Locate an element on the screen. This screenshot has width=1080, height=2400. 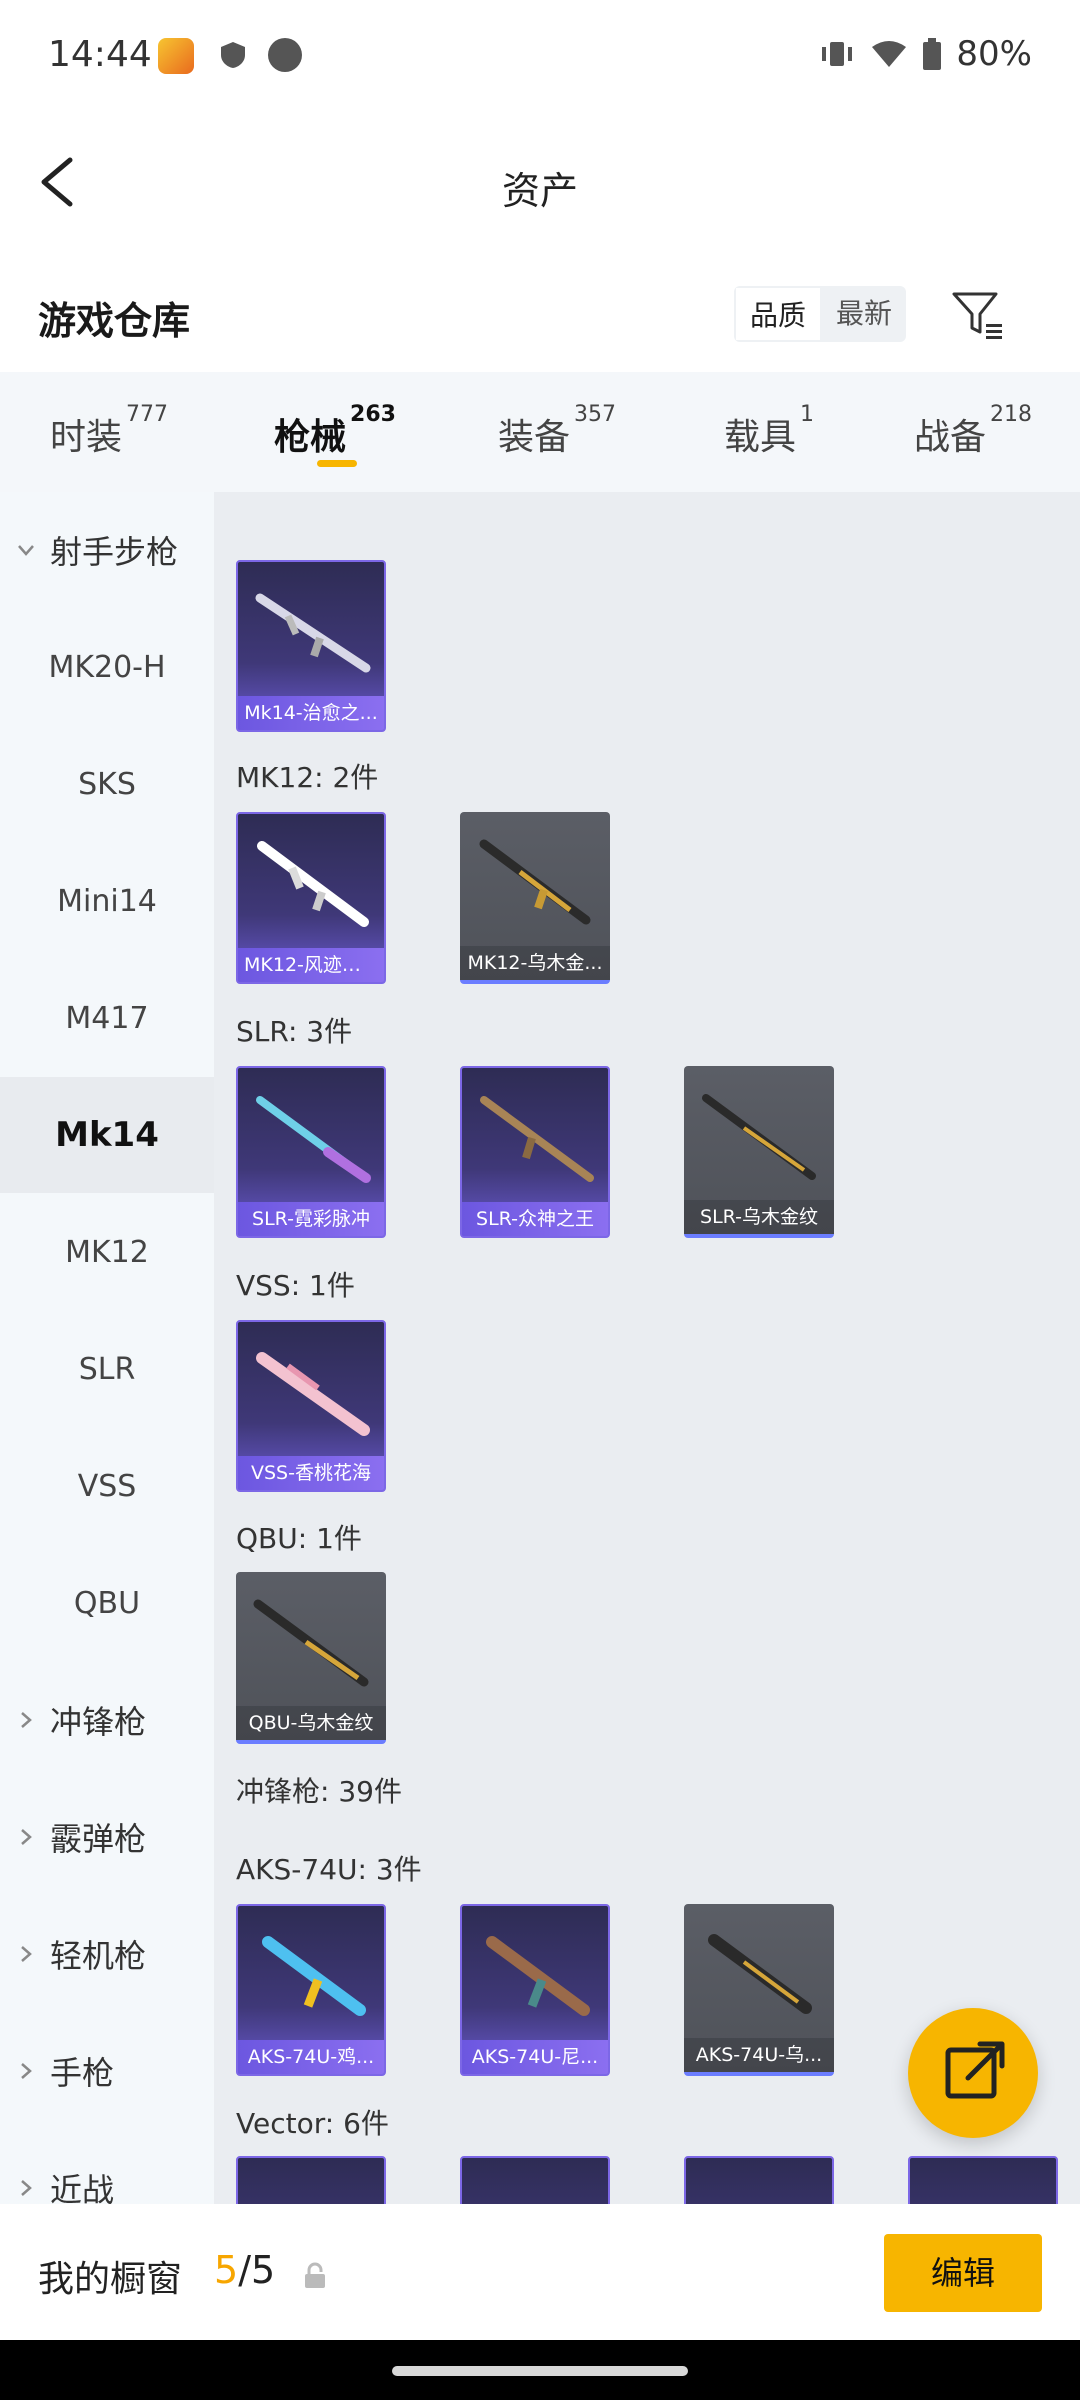
weapon-card: QBU-乌木金纹 is located at coordinates (311, 1658).